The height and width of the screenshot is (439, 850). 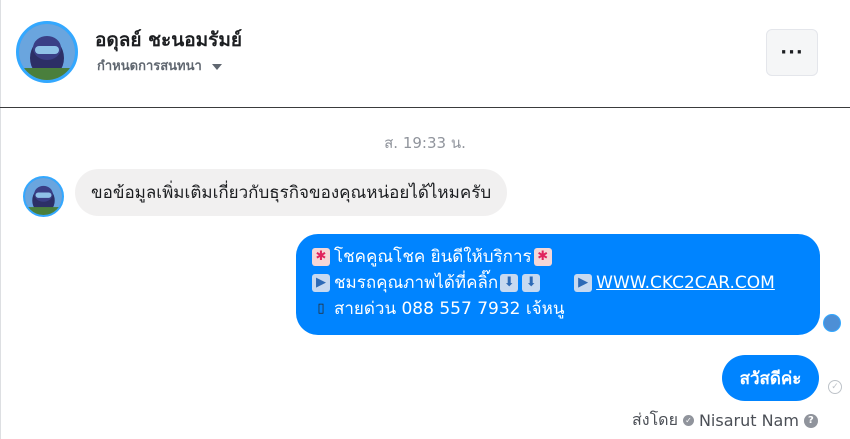 I want to click on read-receipt-avatar, so click(x=832, y=323).